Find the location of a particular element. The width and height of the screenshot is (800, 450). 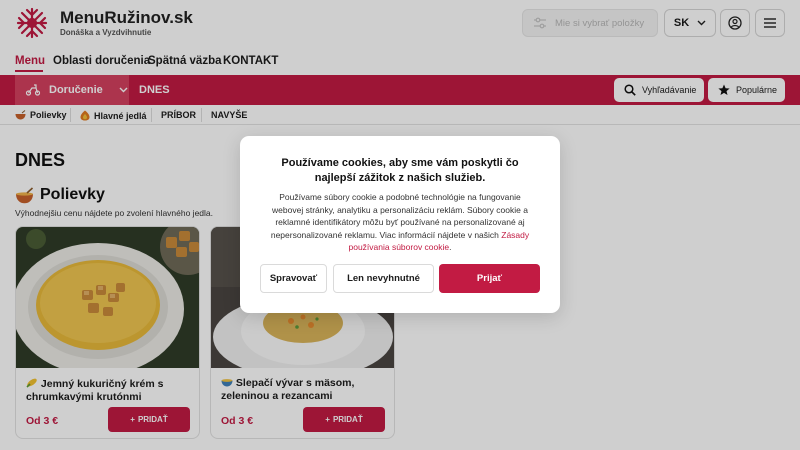

cookie-dialog-text-end: . is located at coordinates (450, 247).